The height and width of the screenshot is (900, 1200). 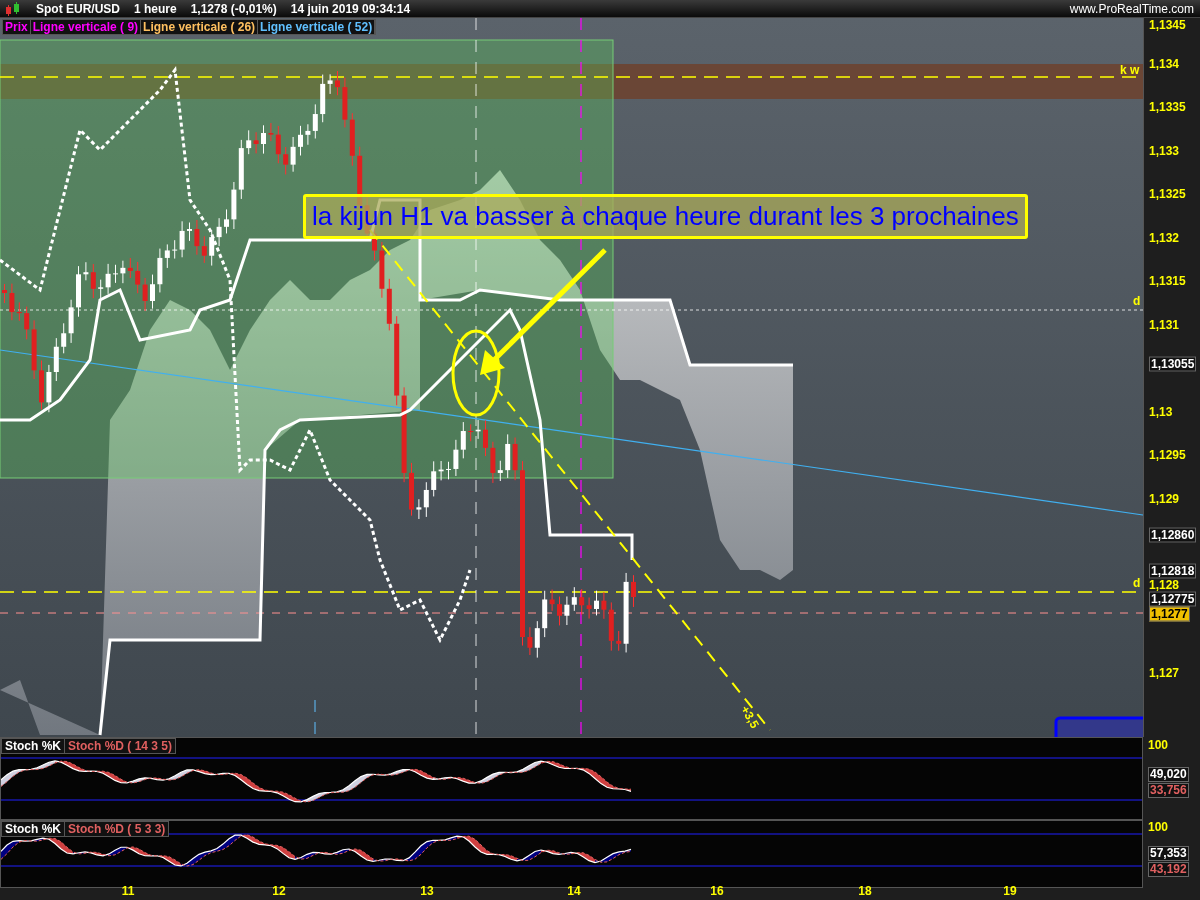 What do you see at coordinates (717, 891) in the screenshot?
I see `date-tick: 16` at bounding box center [717, 891].